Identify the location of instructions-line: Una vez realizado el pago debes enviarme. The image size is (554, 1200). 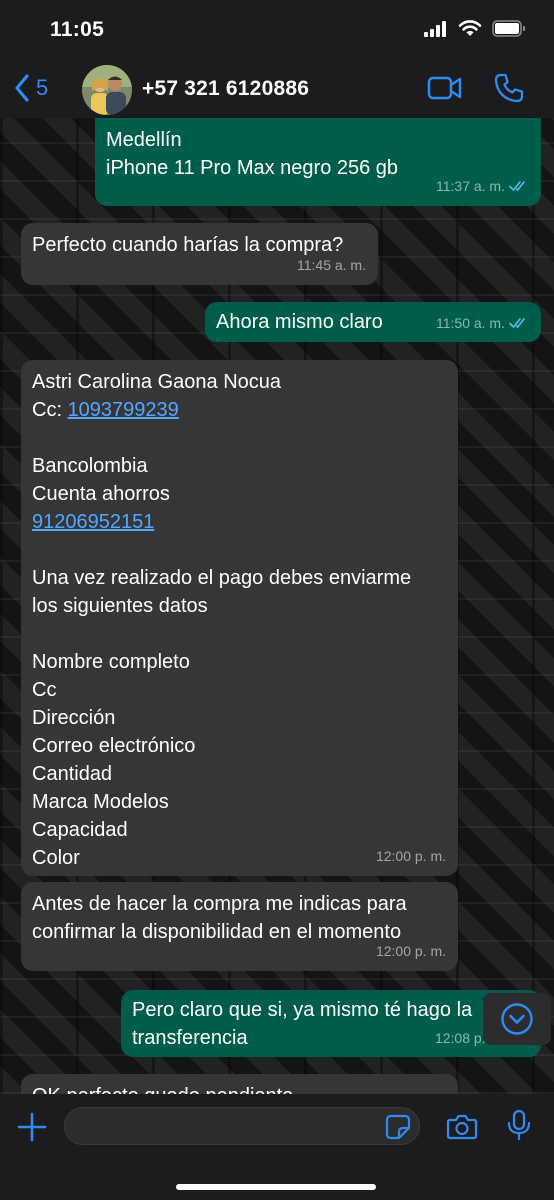
(222, 578).